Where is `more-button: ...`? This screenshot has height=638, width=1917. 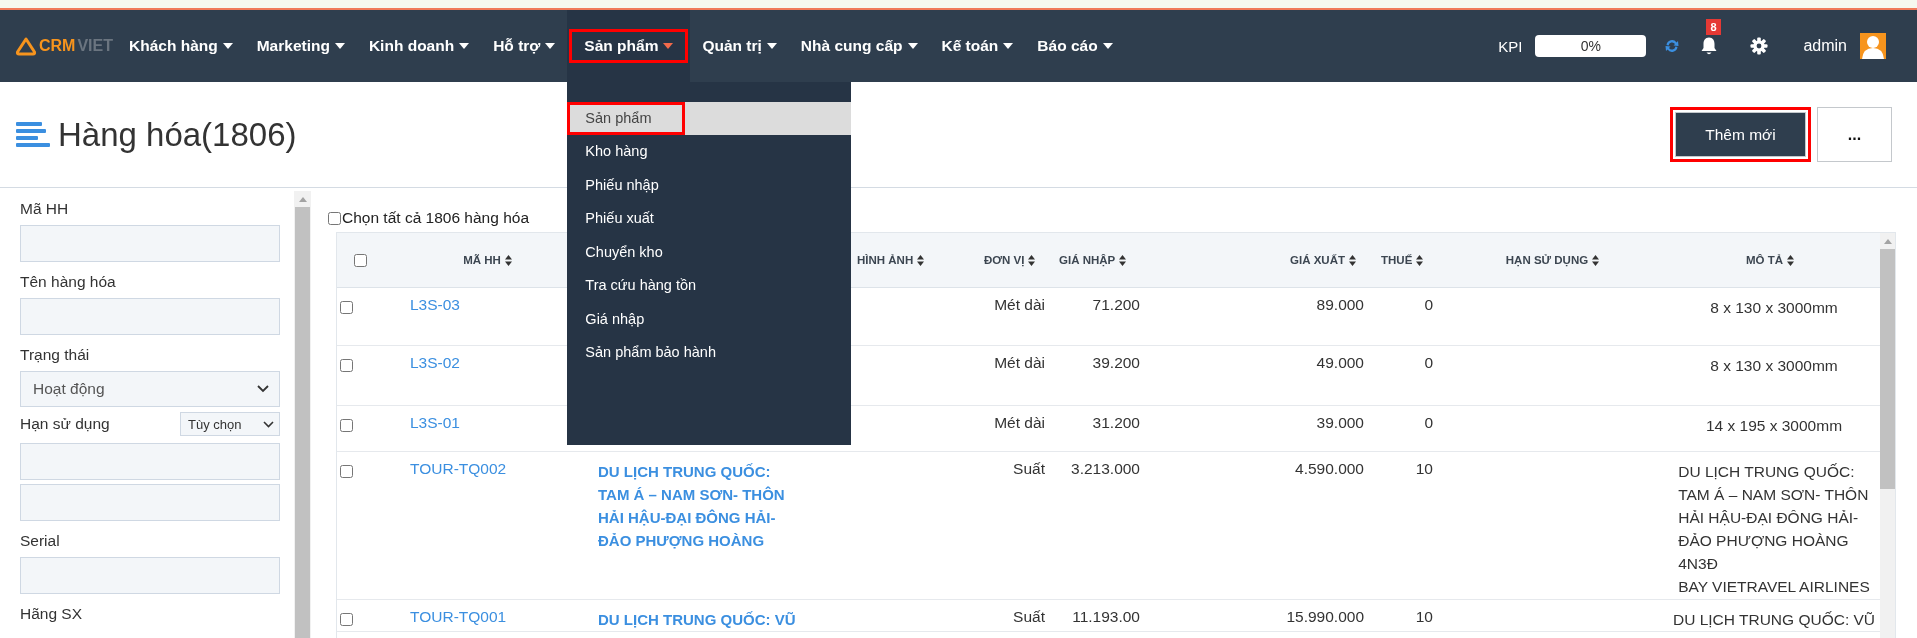 more-button: ... is located at coordinates (1854, 134).